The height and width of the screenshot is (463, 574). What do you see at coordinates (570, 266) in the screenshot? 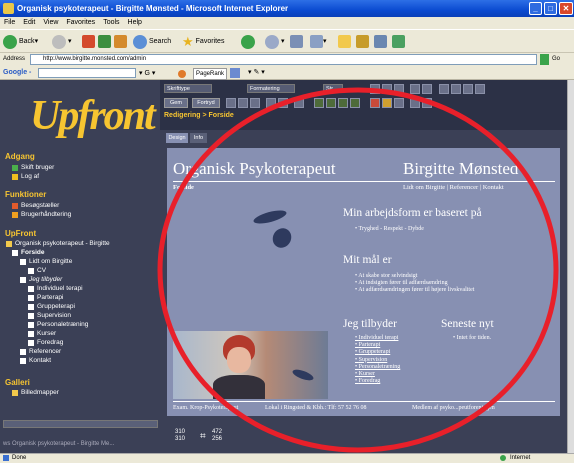
I see `vertical-scrollbar` at bounding box center [570, 266].